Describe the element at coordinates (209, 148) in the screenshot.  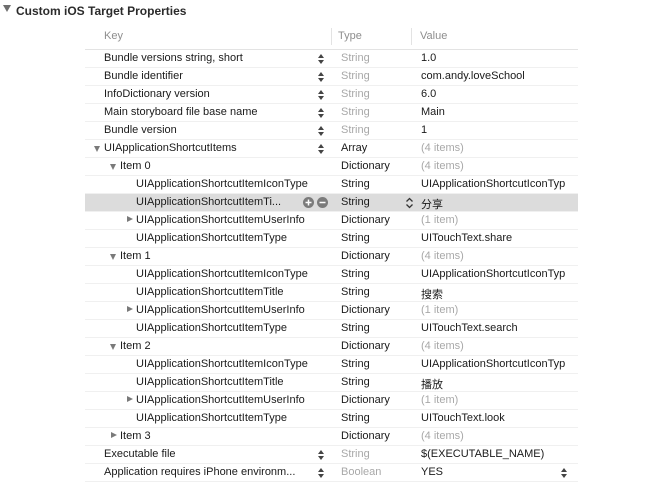
I see `row-key: UIApplicationShortcutItems` at that location.